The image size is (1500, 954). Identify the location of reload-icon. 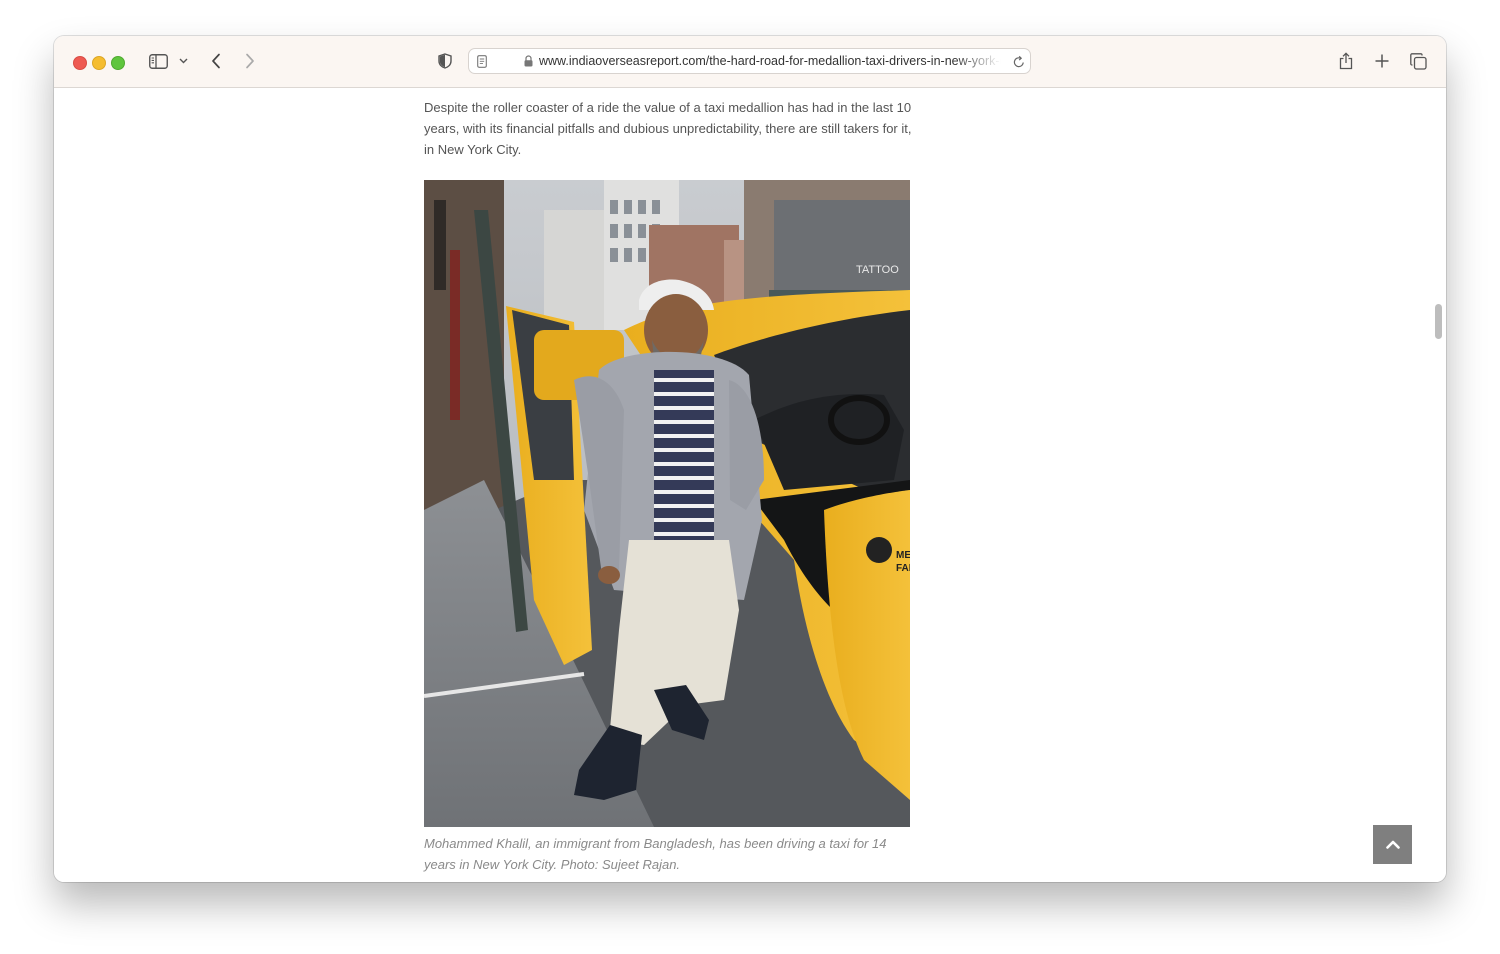
(1019, 61).